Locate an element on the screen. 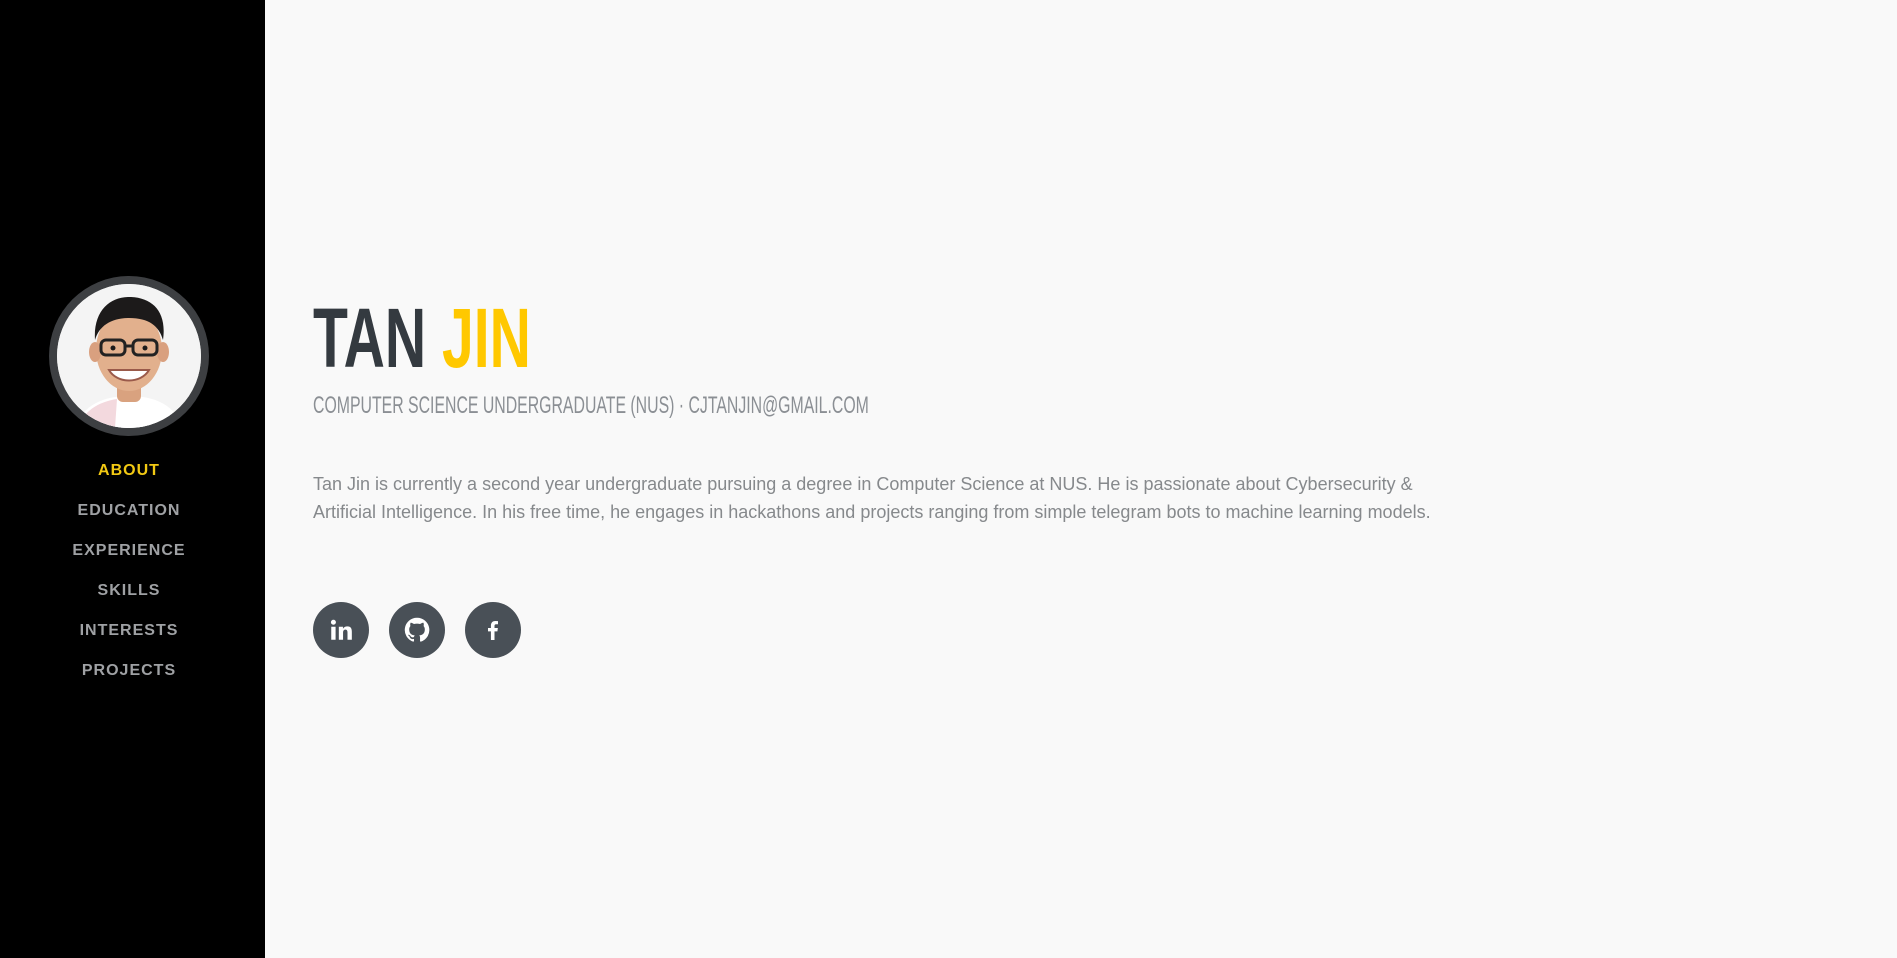 This screenshot has width=1897, height=958. first-name: TAN is located at coordinates (370, 338).